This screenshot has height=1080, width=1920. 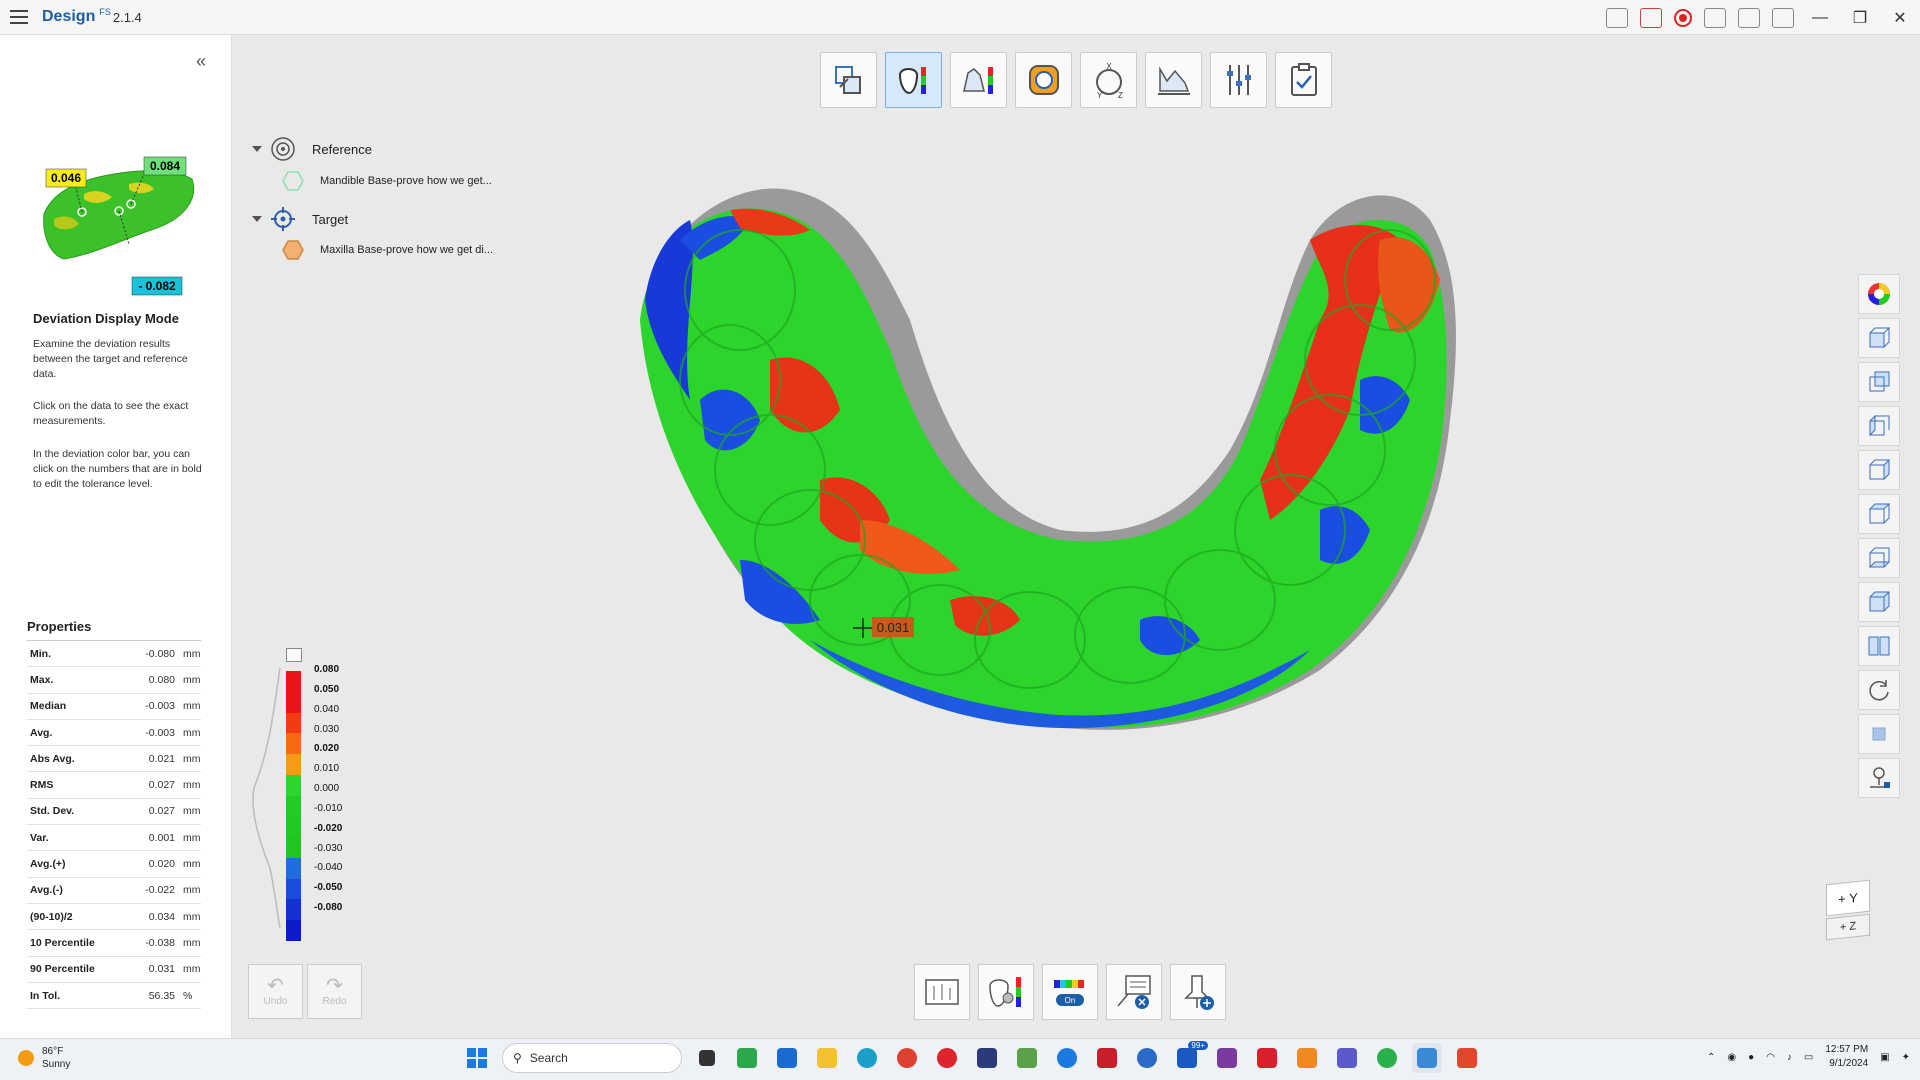 I want to click on view-top-button, so click(x=1879, y=514).